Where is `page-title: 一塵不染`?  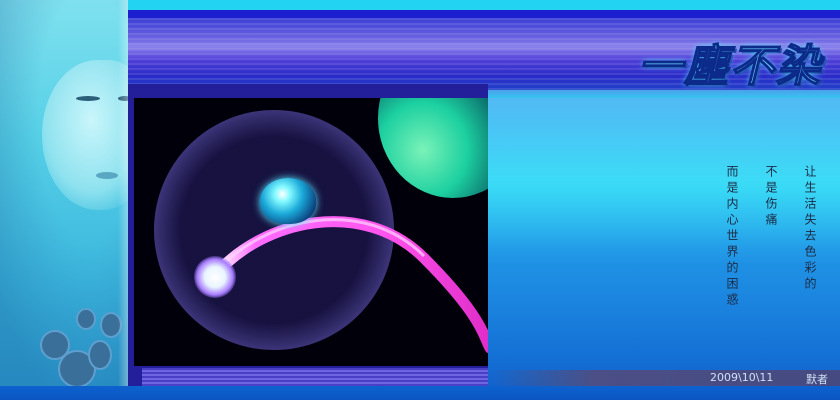 page-title: 一塵不染 is located at coordinates (729, 66).